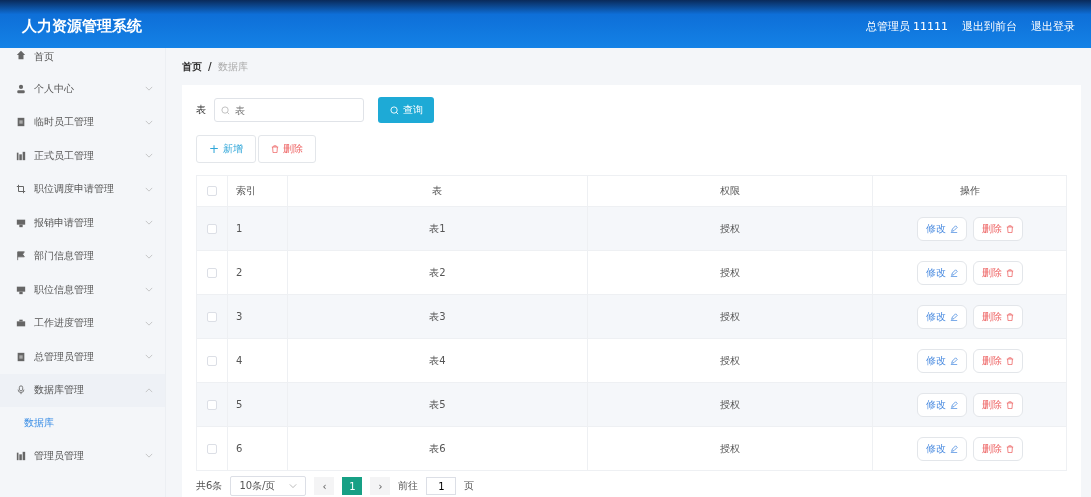 The height and width of the screenshot is (497, 1091). Describe the element at coordinates (82, 423) in the screenshot. I see `submenu-item: 数据库` at that location.